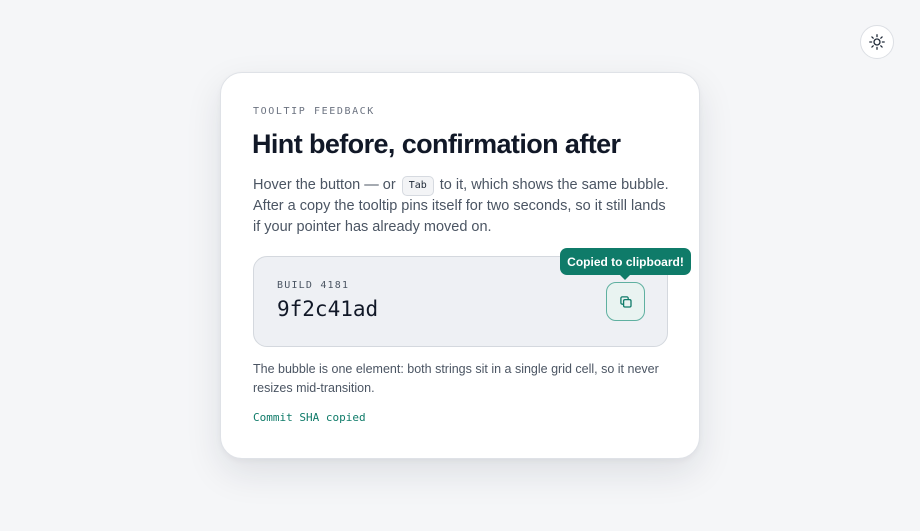  What do you see at coordinates (472, 297) in the screenshot?
I see `build-panel: BUILD 4181 9f2c41ad Copied to clipboard!` at bounding box center [472, 297].